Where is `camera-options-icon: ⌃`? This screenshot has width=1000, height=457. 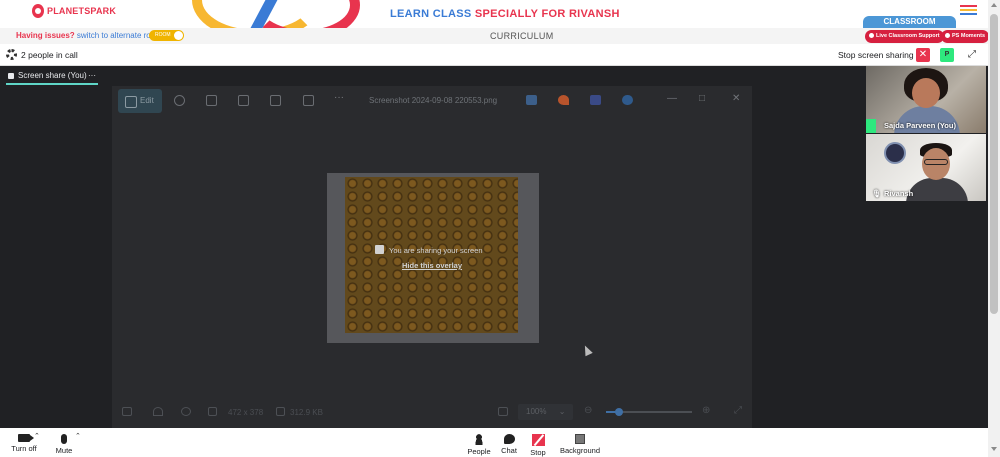
camera-options-icon: ⌃ is located at coordinates (37, 436).